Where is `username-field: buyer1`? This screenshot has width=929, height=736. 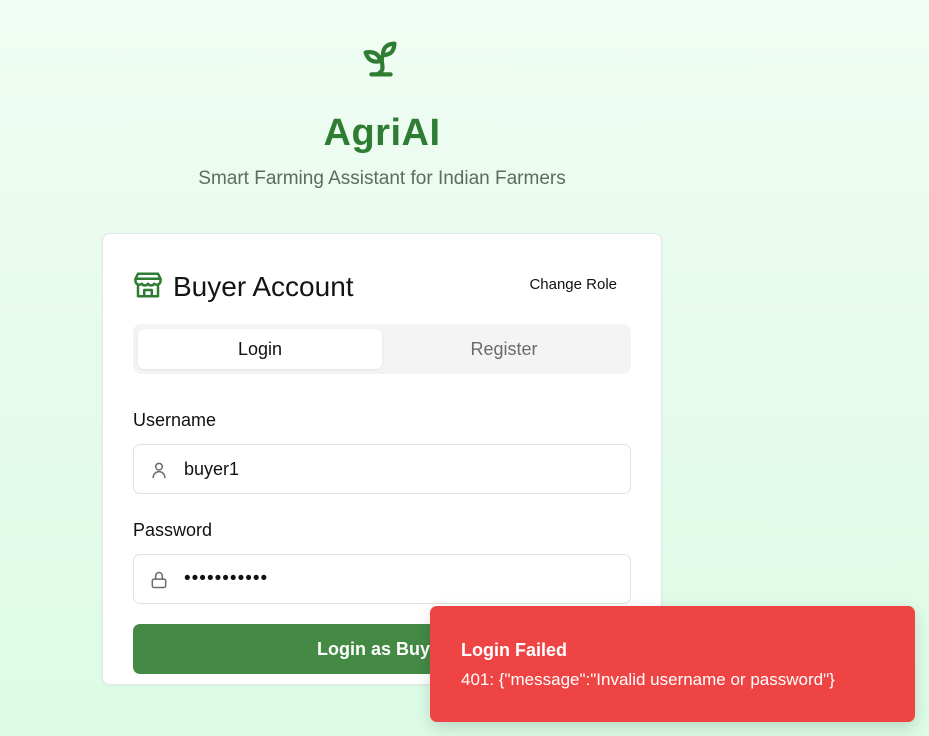
username-field: buyer1 is located at coordinates (382, 469).